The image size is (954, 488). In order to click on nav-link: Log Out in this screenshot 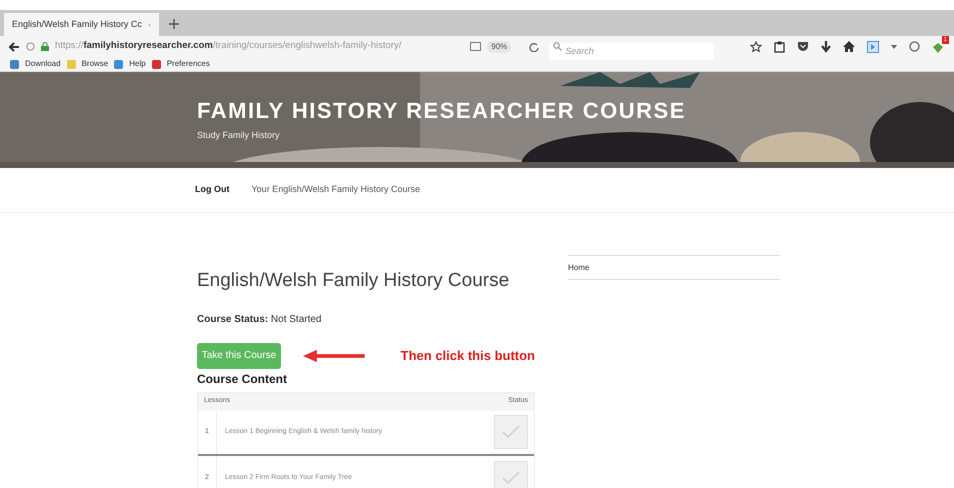, I will do `click(212, 190)`.